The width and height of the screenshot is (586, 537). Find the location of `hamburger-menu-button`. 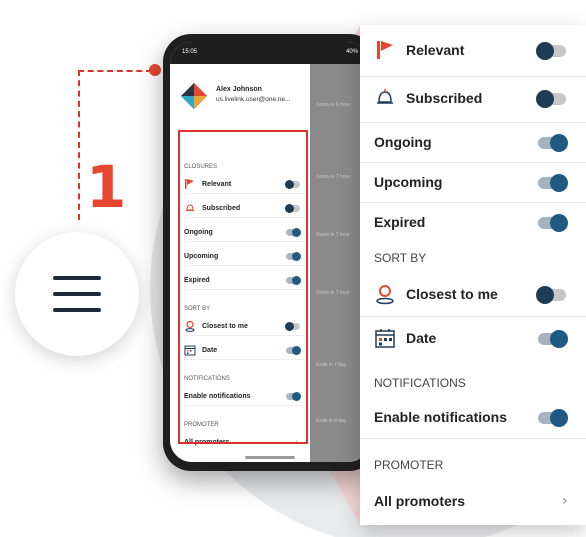

hamburger-menu-button is located at coordinates (77, 294).